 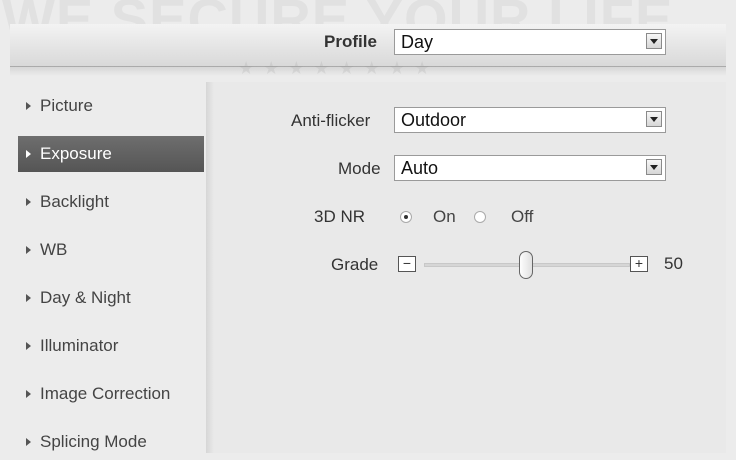 What do you see at coordinates (530, 168) in the screenshot?
I see `mode-select: Auto` at bounding box center [530, 168].